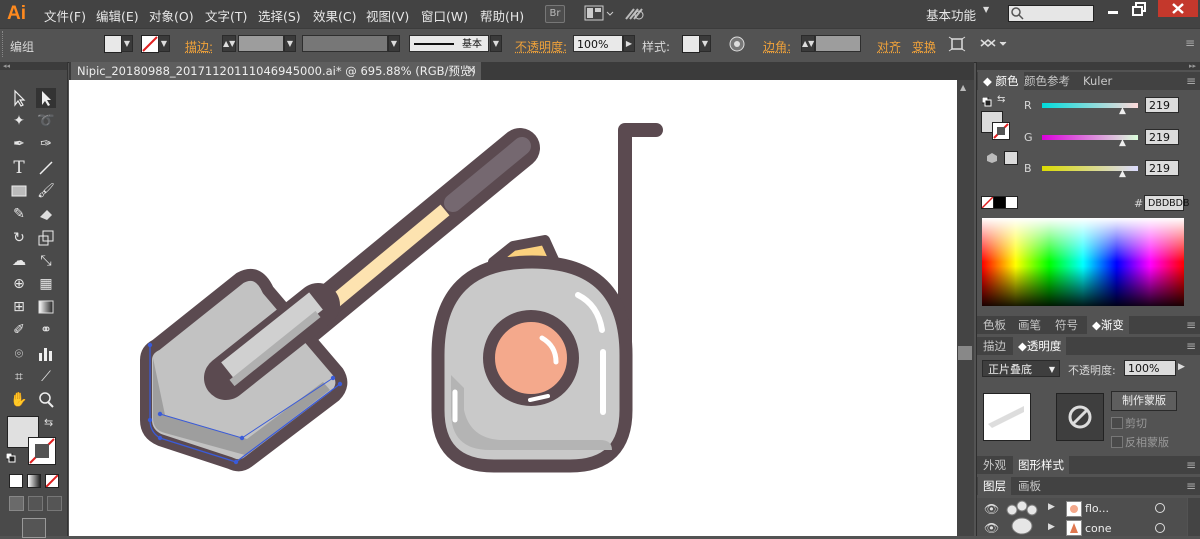 The height and width of the screenshot is (539, 1200). I want to click on stroke-swatch, so click(150, 44).